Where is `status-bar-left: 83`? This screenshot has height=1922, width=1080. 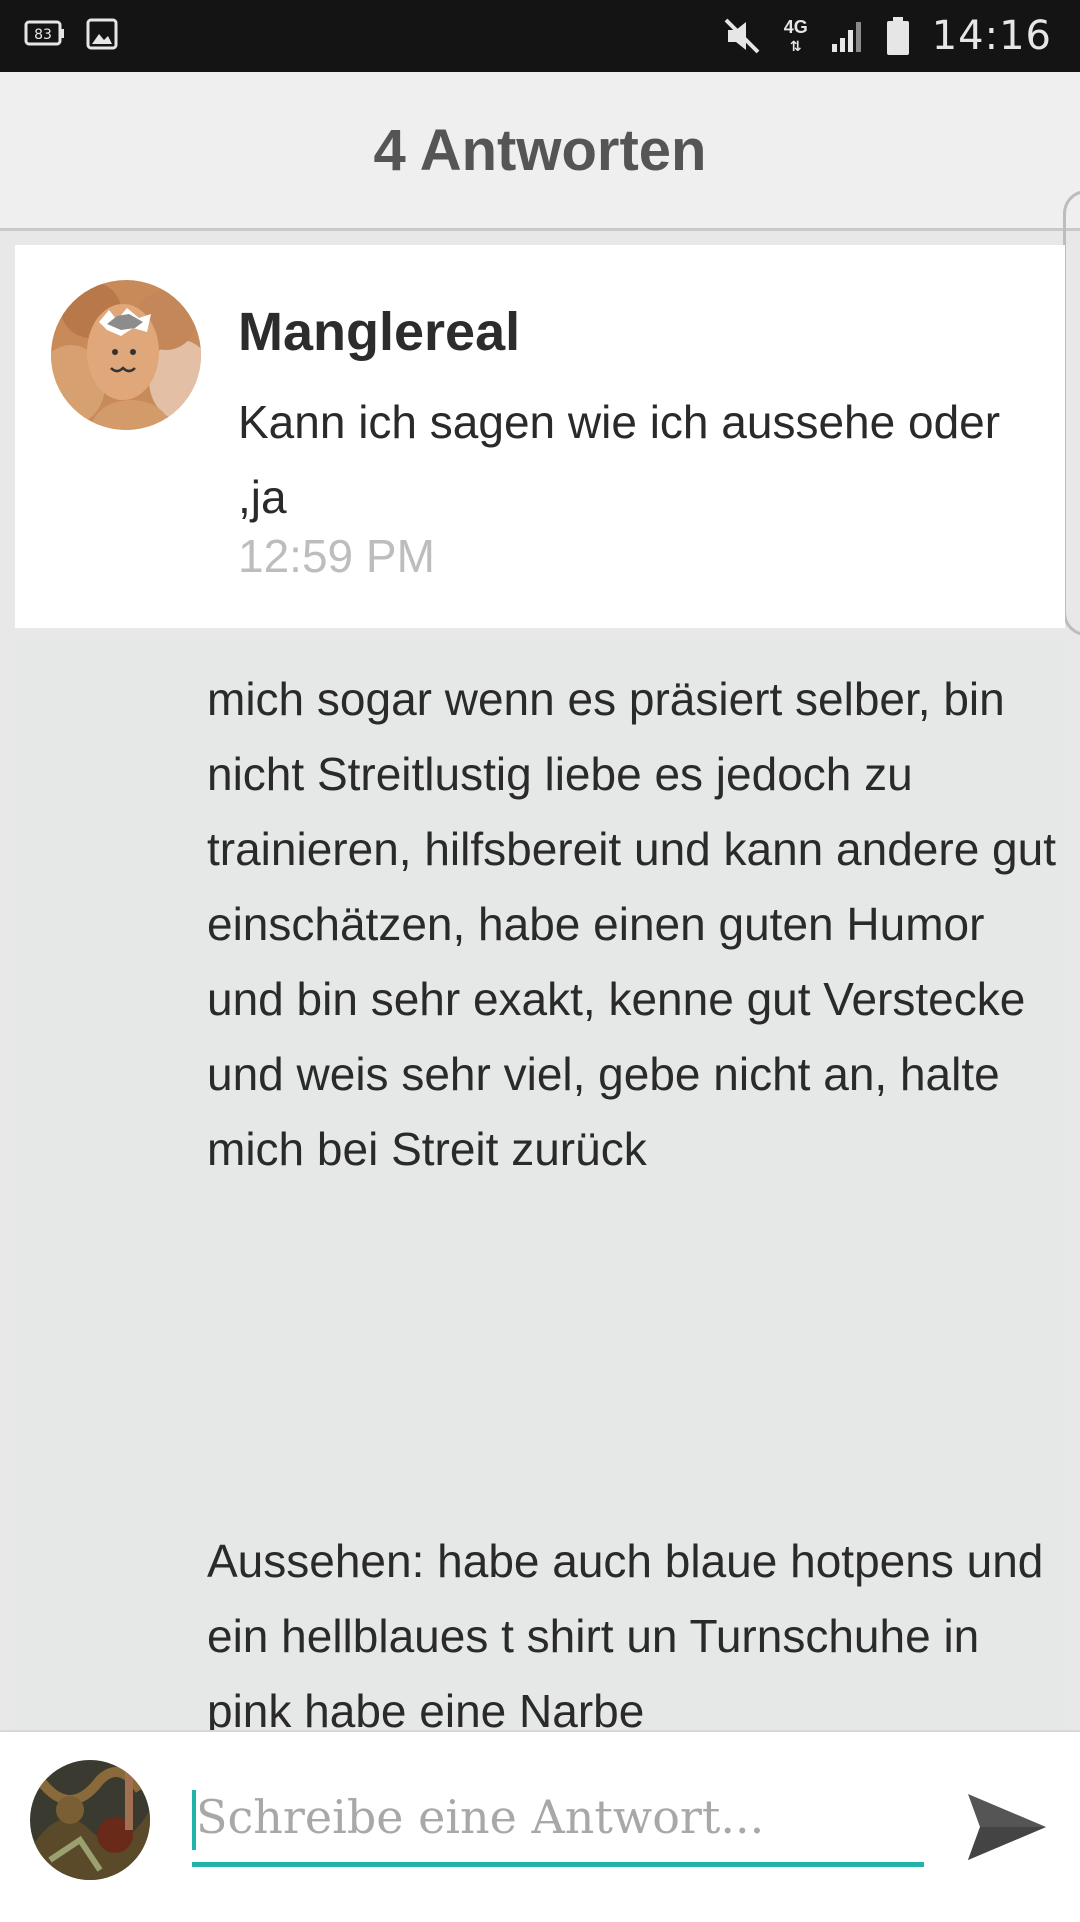
status-bar-left: 83 is located at coordinates (71, 34).